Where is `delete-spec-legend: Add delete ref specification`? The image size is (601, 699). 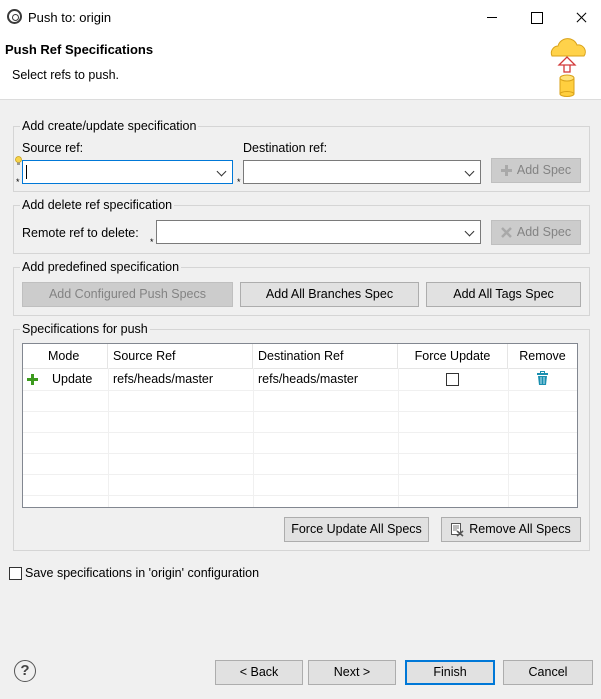
delete-spec-legend: Add delete ref specification is located at coordinates (97, 205).